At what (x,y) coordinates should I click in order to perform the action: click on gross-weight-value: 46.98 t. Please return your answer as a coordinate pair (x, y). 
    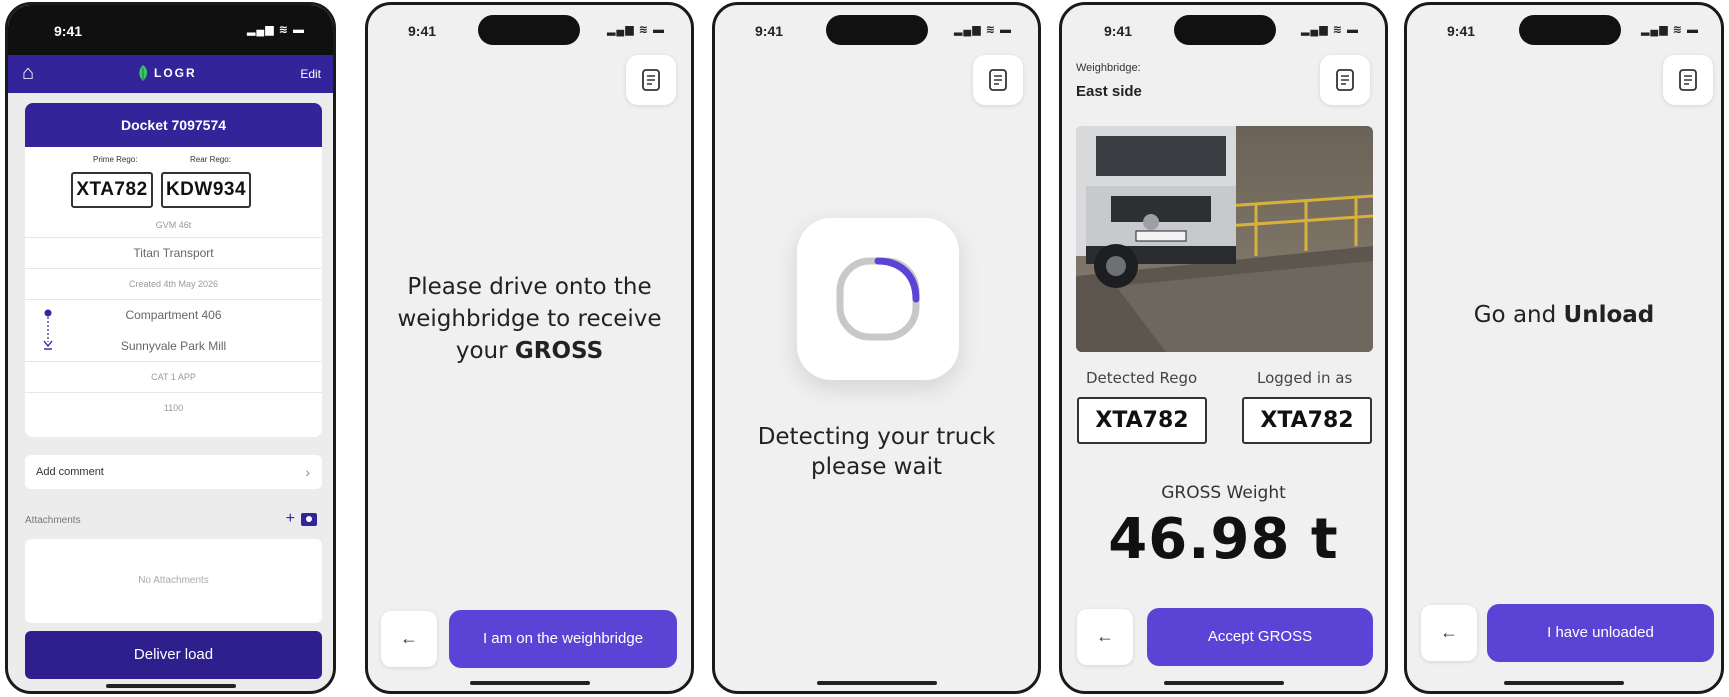
    Looking at the image, I should click on (1223, 539).